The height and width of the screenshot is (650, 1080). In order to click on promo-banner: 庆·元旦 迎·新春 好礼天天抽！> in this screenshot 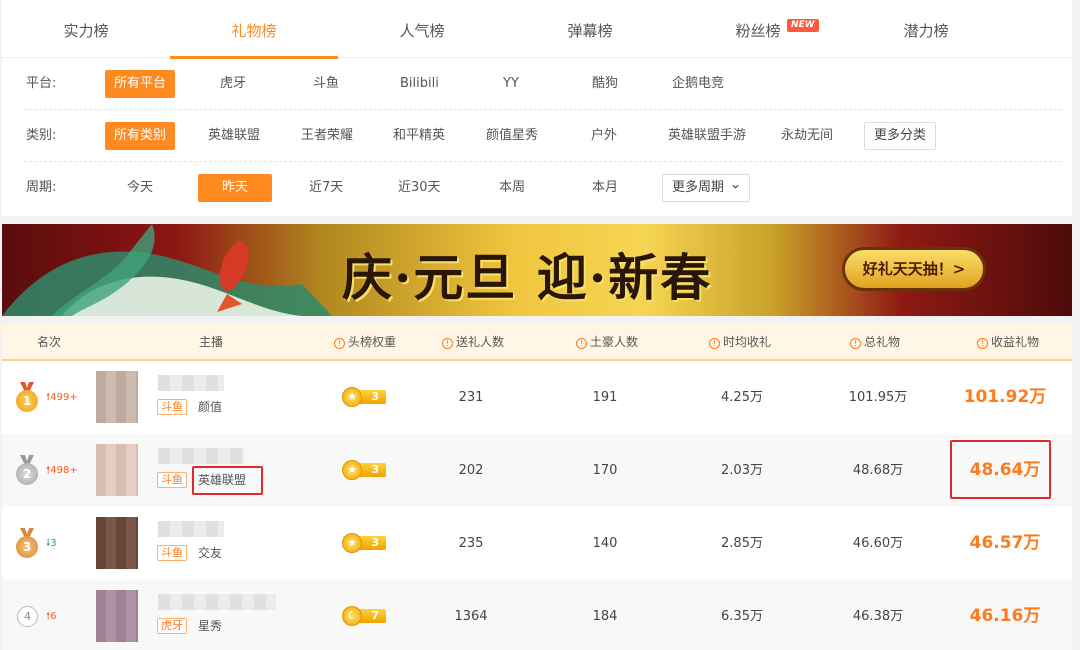, I will do `click(537, 270)`.